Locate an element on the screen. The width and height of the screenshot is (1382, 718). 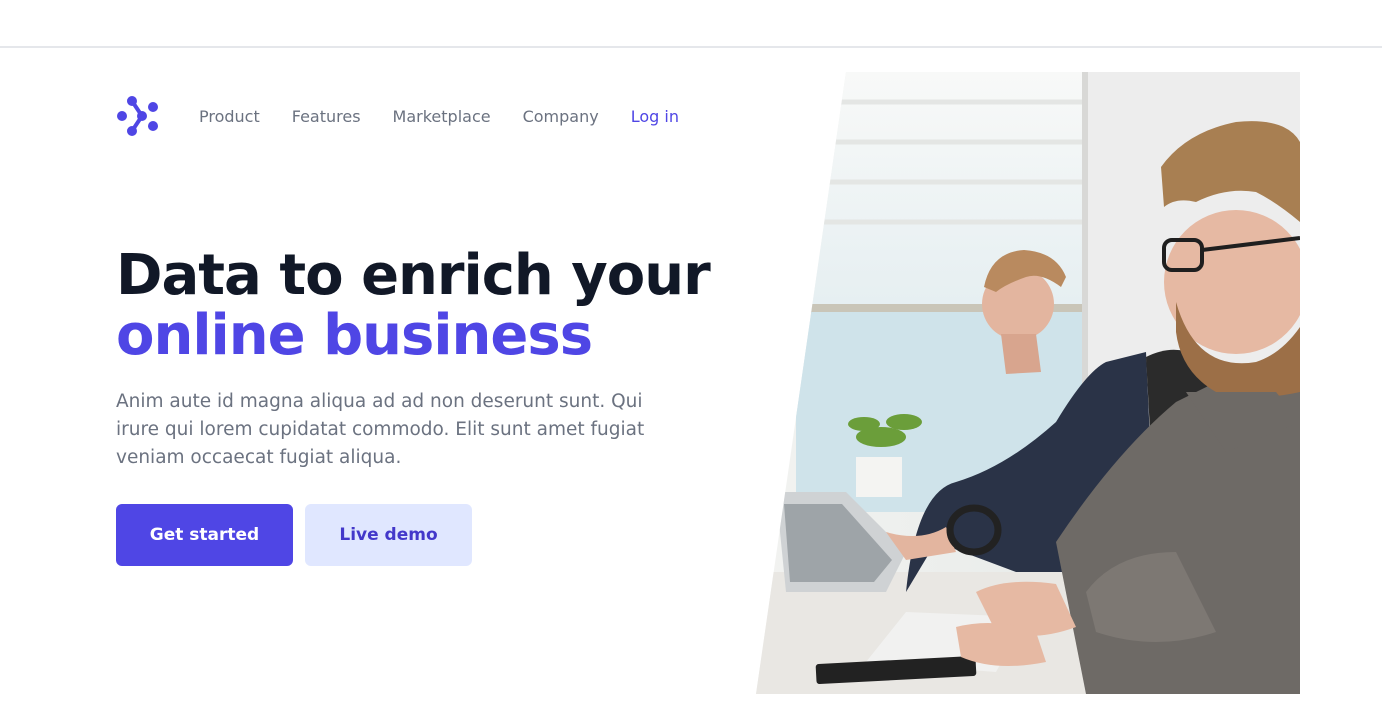
nav-link-product: Product is located at coordinates (229, 116).